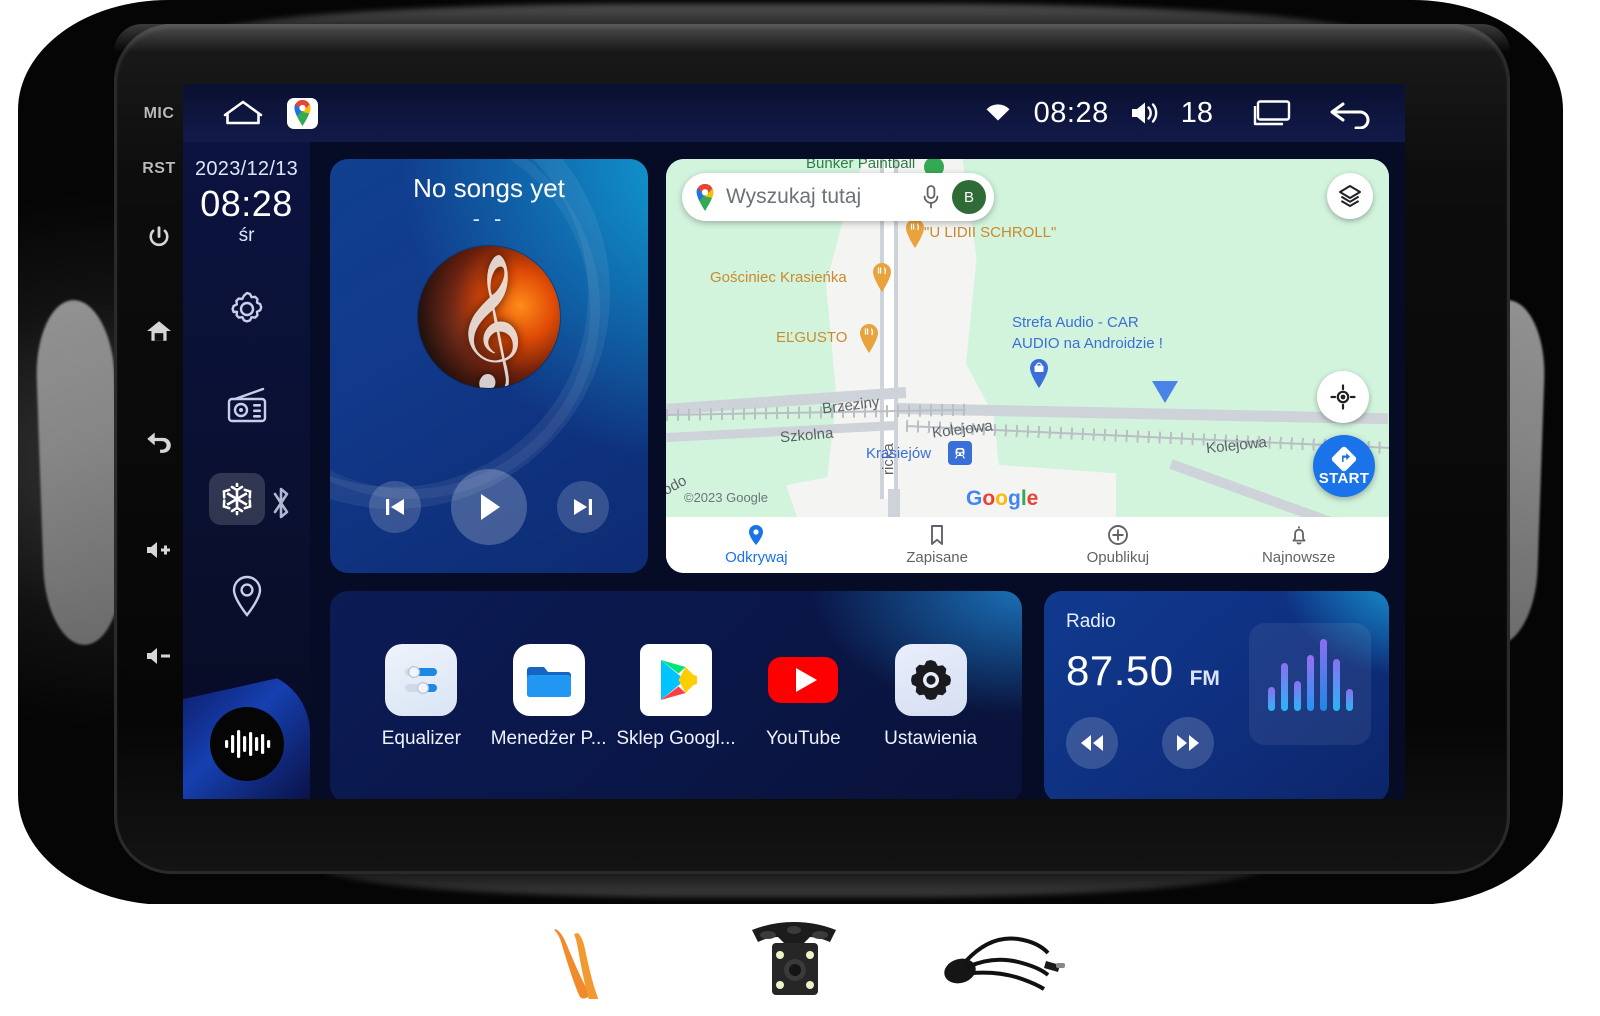 This screenshot has width=1600, height=1016. What do you see at coordinates (915, 233) in the screenshot?
I see `restaurant-pin-icon` at bounding box center [915, 233].